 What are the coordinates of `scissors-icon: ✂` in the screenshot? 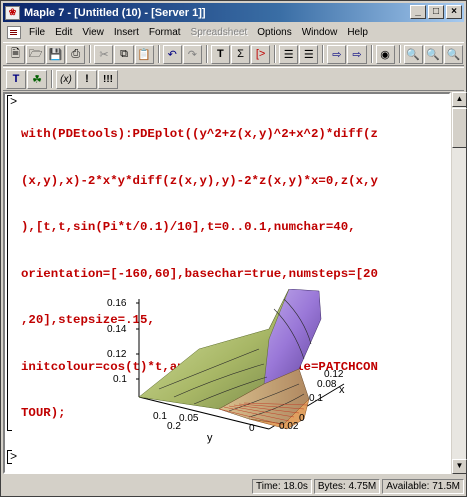 It's located at (104, 54).